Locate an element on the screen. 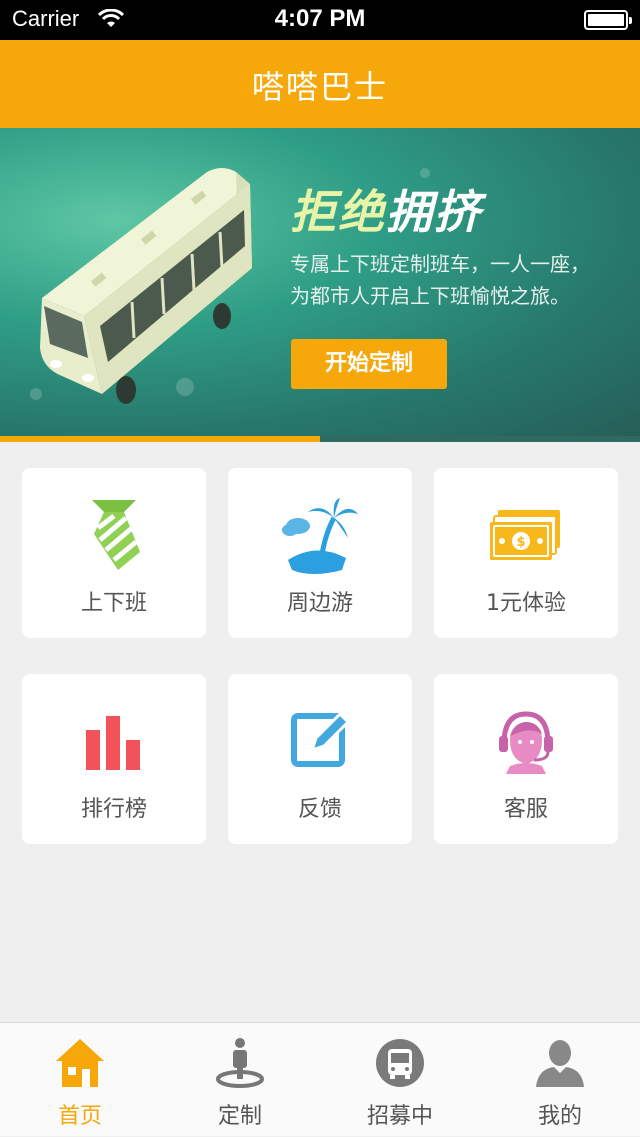 The width and height of the screenshot is (640, 1137). tab-recruiting: 招募中 is located at coordinates (400, 1080).